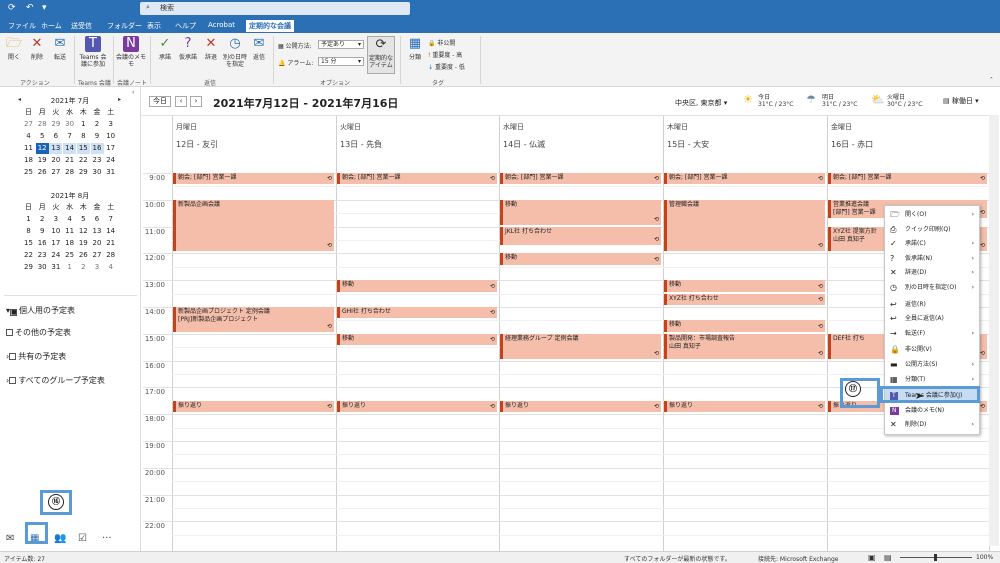 The width and height of the screenshot is (1000, 563). What do you see at coordinates (181, 101) in the screenshot?
I see `prev-week-button: ‹` at bounding box center [181, 101].